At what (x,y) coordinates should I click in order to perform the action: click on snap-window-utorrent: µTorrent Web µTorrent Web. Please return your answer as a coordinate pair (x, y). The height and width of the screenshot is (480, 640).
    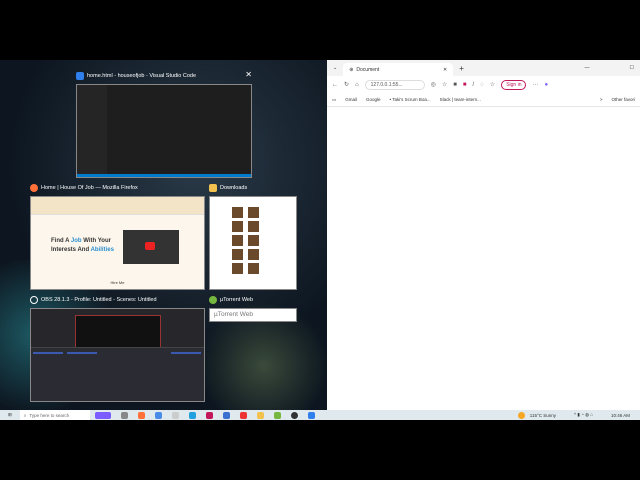
    Looking at the image, I should click on (253, 309).